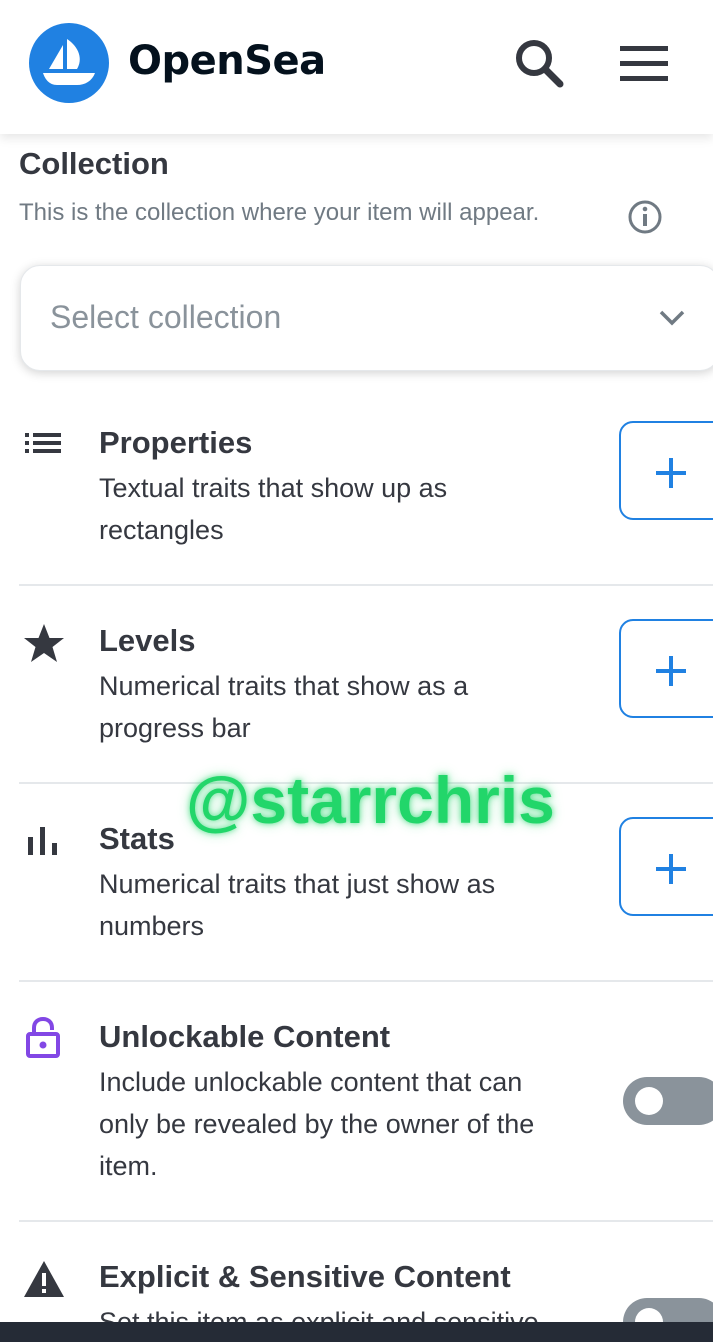  Describe the element at coordinates (44, 643) in the screenshot. I see `star-icon` at that location.